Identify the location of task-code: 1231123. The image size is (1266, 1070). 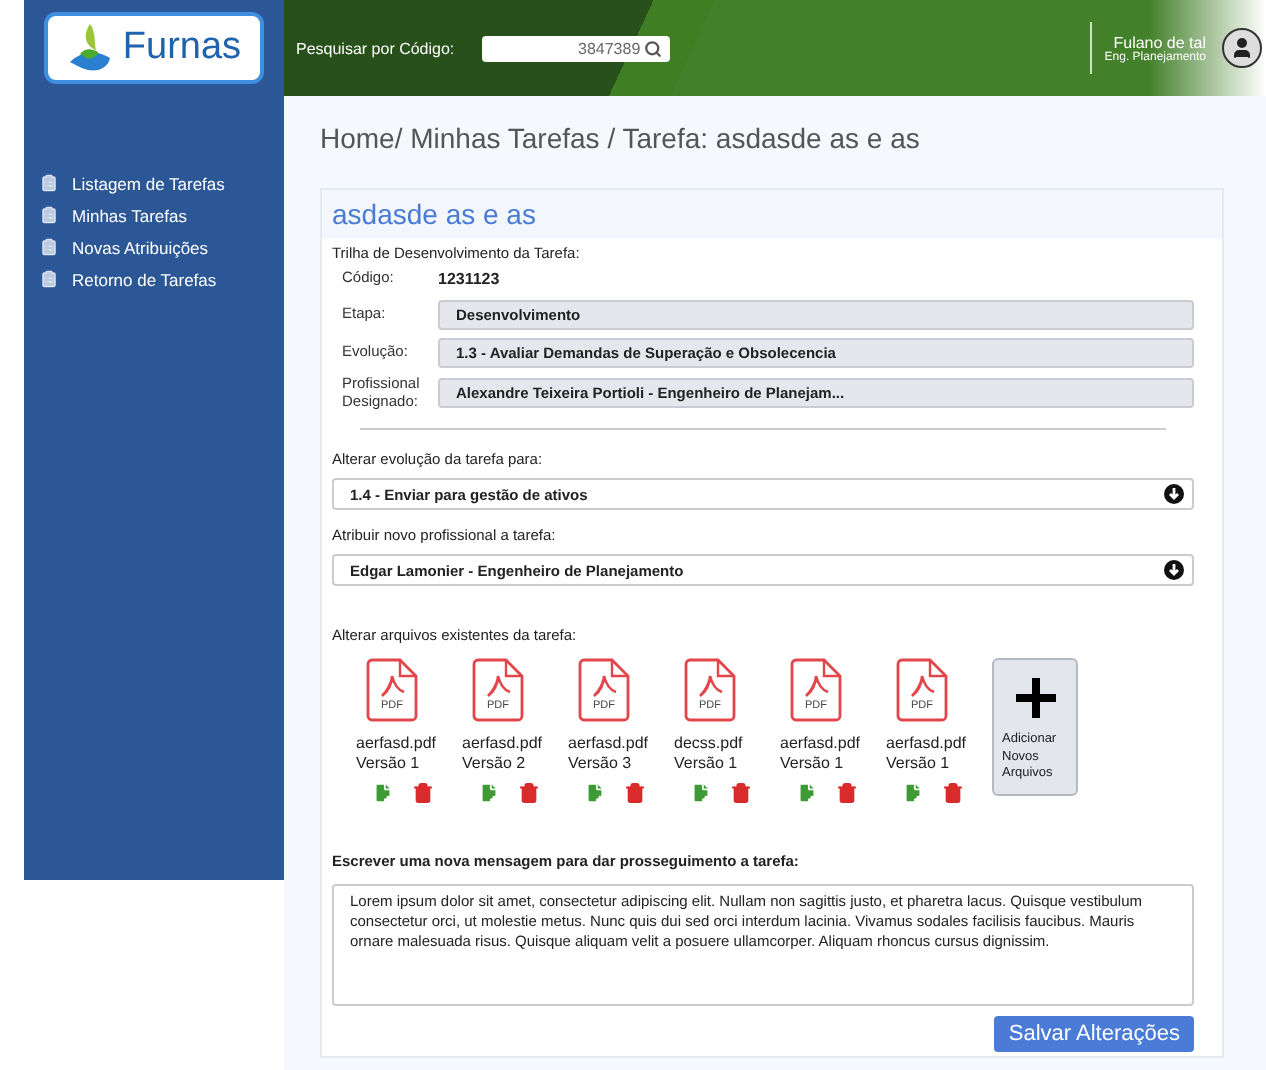
(469, 279).